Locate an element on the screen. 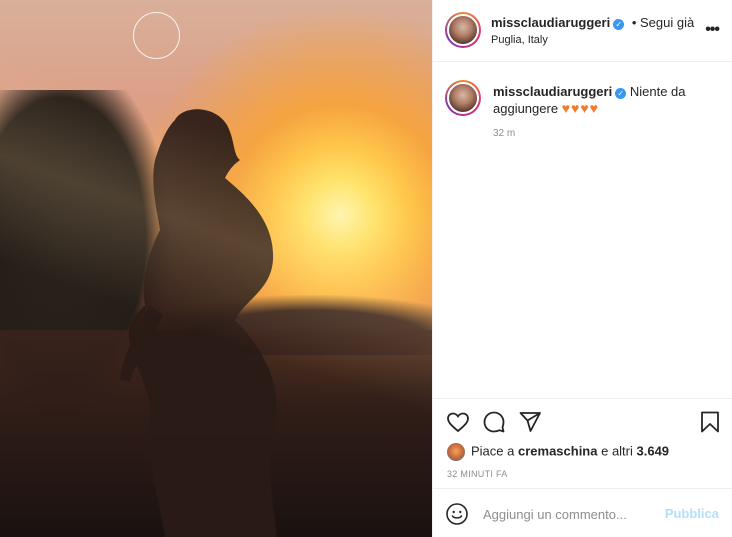 The height and width of the screenshot is (537, 732). likes-summary: Piace a cremaschina e altri 3.649 is located at coordinates (558, 452).